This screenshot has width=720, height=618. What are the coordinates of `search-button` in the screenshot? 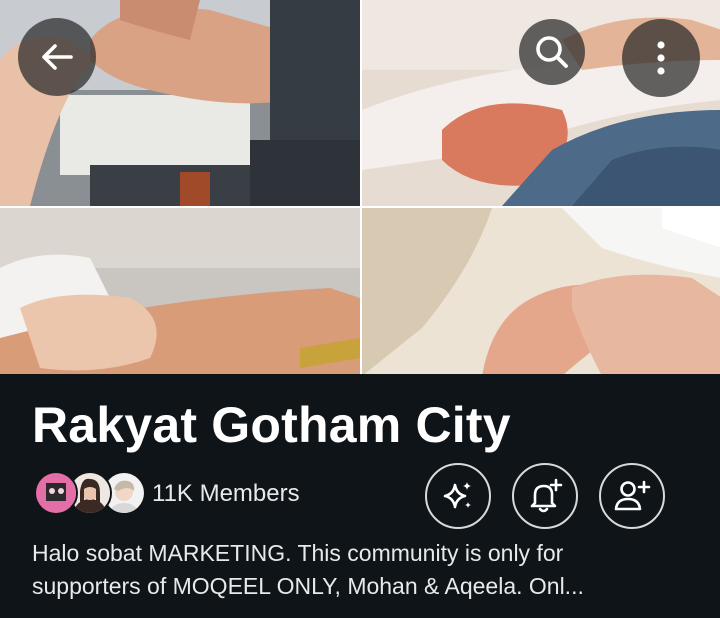 It's located at (552, 52).